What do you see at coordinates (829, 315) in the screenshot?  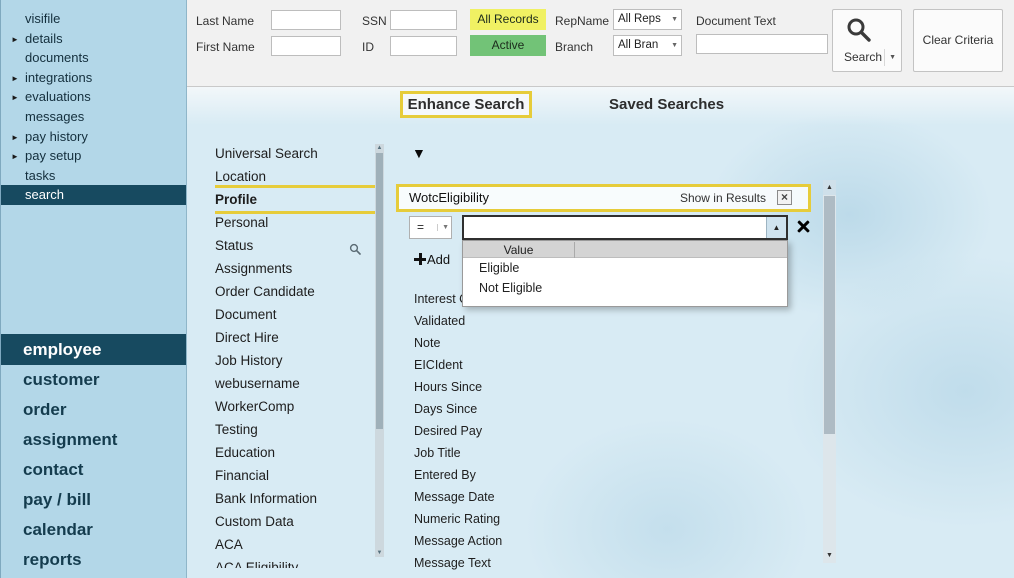 I see `results-scrollbar-thumb` at bounding box center [829, 315].